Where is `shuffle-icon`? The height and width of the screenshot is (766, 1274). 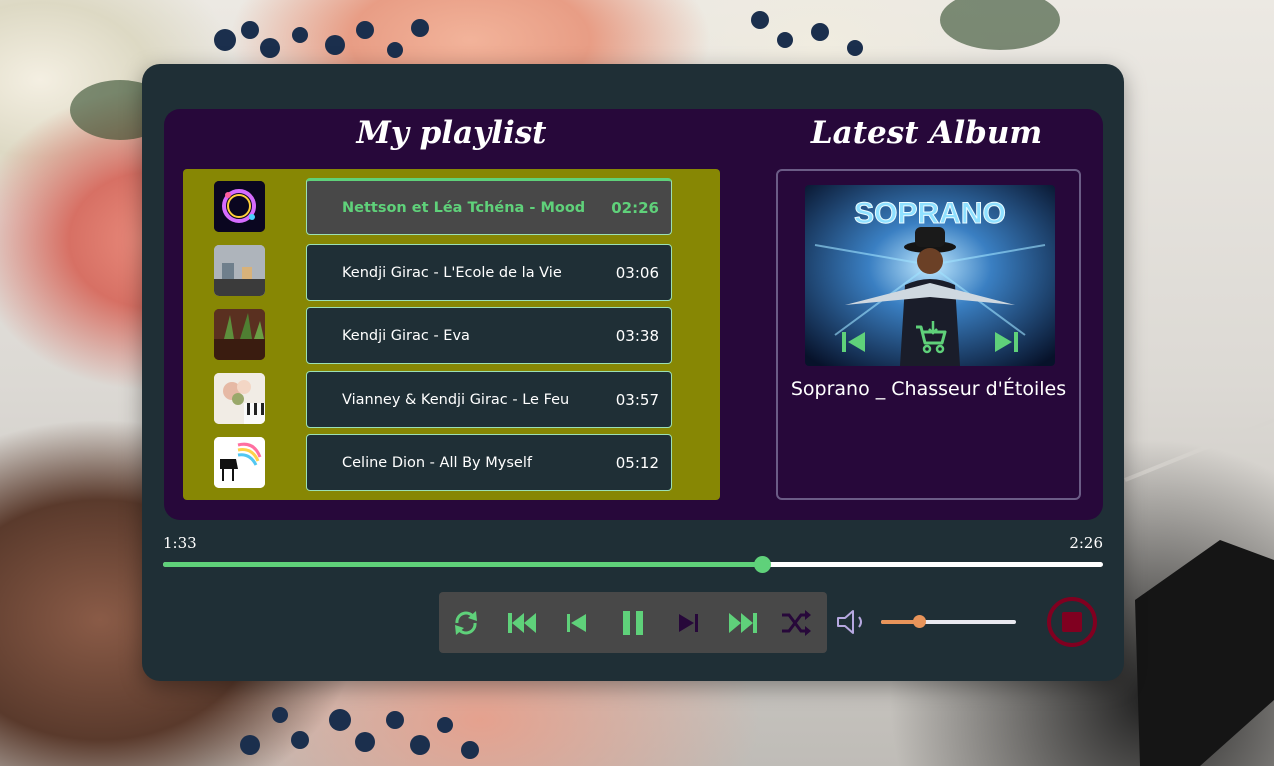 shuffle-icon is located at coordinates (796, 623).